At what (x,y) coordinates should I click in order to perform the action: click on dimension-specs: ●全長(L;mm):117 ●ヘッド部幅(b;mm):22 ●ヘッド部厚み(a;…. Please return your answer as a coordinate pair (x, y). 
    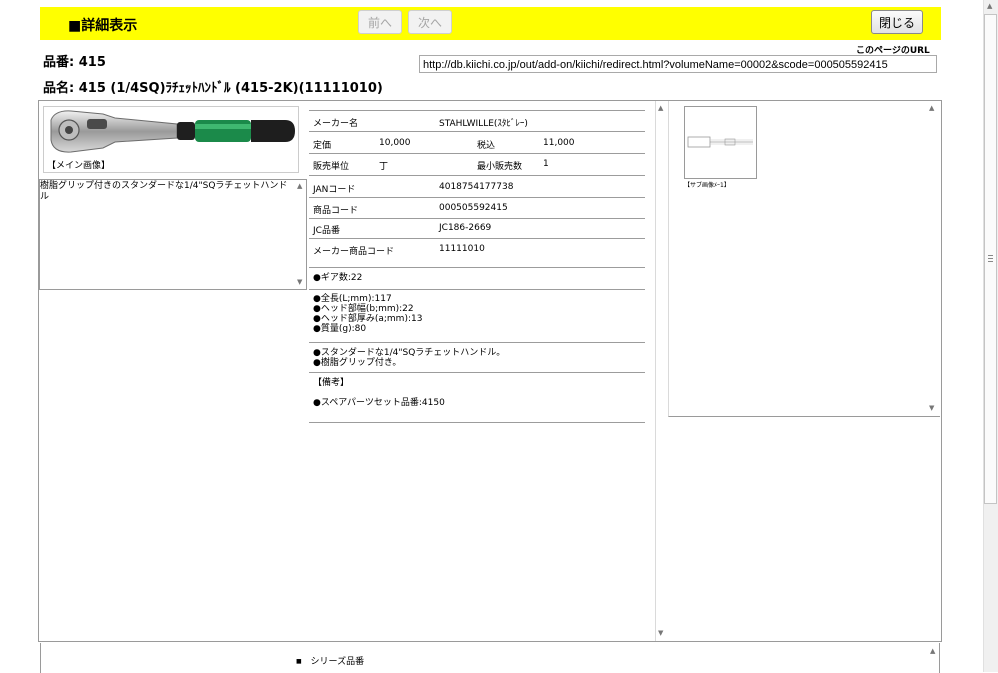
    Looking at the image, I should click on (367, 314).